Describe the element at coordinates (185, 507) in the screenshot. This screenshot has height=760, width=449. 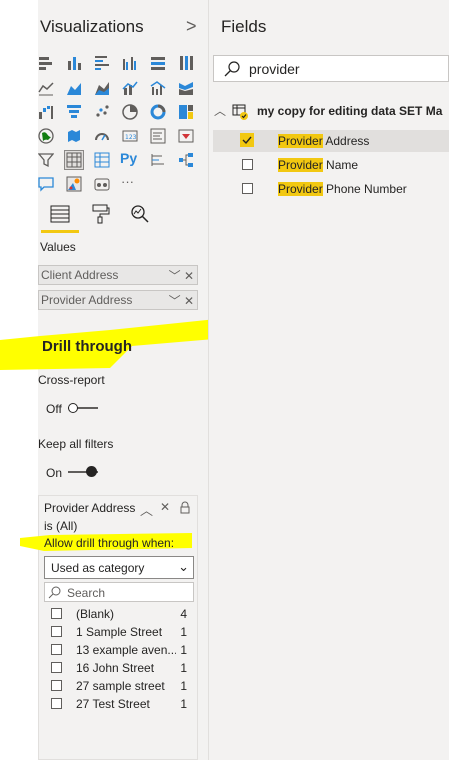
I see `lock-filter-icon` at that location.